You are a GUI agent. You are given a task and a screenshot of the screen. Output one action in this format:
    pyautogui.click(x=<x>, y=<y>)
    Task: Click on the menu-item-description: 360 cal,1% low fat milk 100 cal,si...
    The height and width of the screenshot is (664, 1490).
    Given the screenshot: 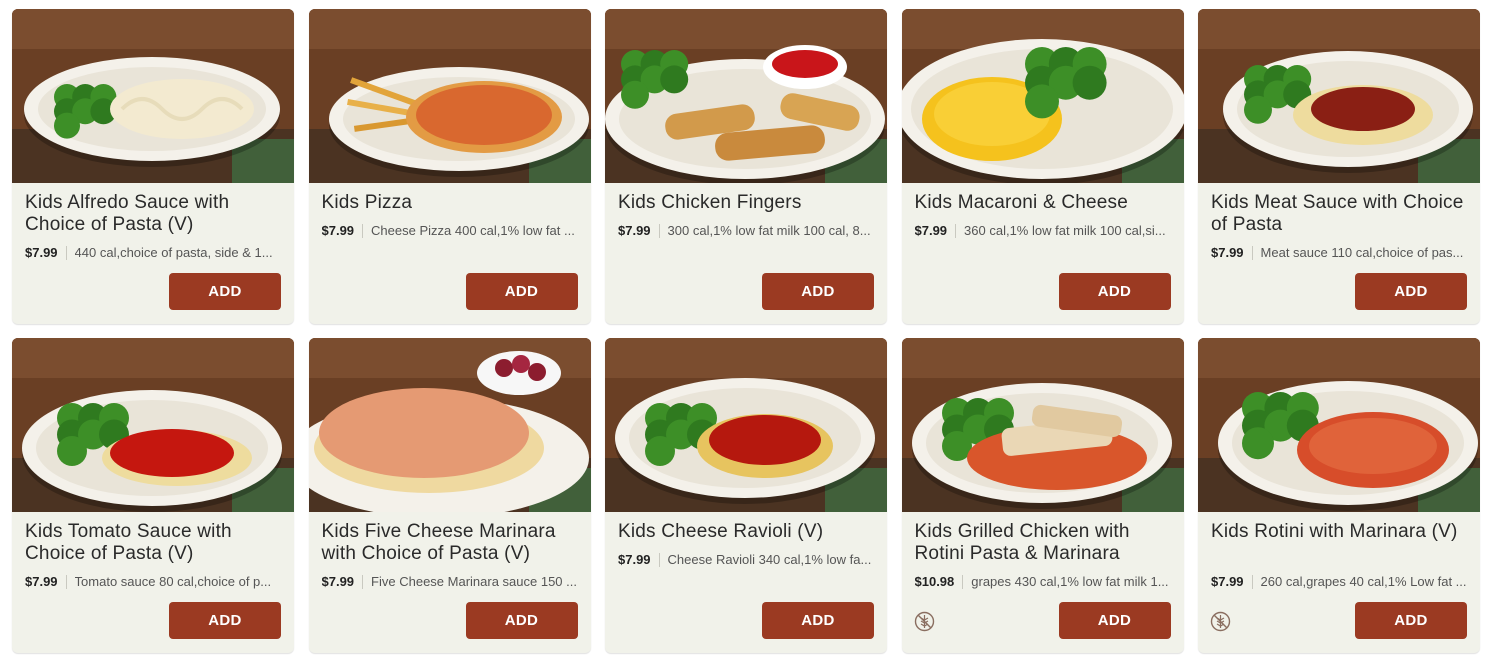 What is the action you would take?
    pyautogui.click(x=1065, y=230)
    